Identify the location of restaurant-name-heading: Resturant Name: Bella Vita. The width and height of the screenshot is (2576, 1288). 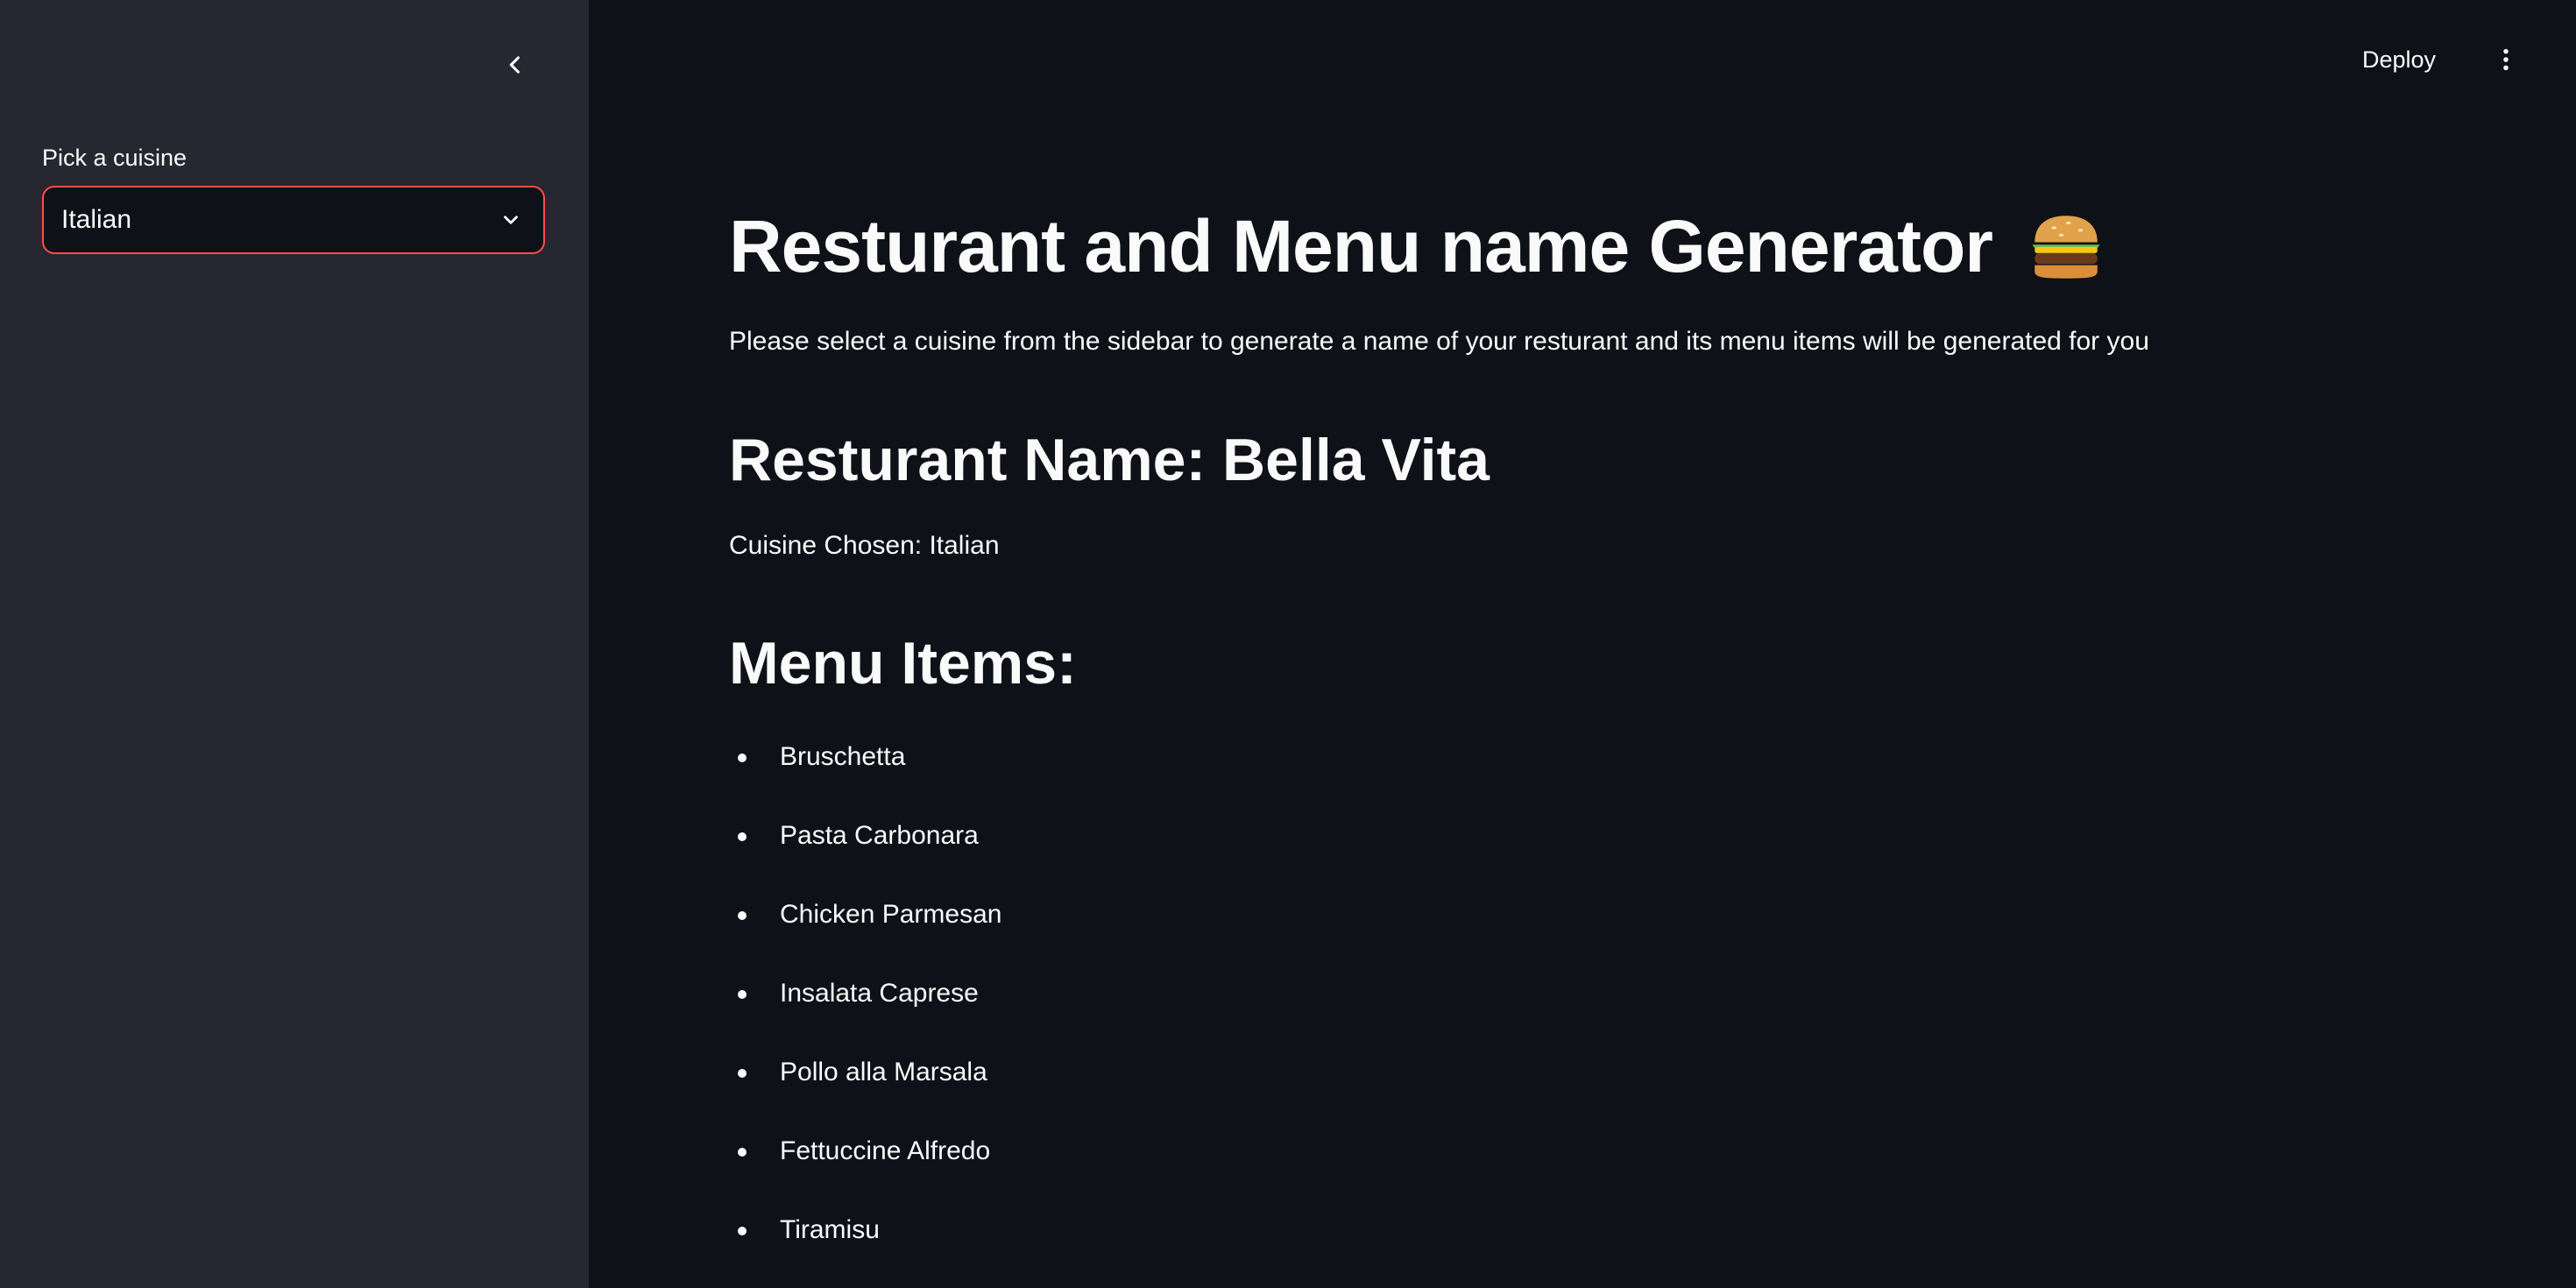
(1109, 460).